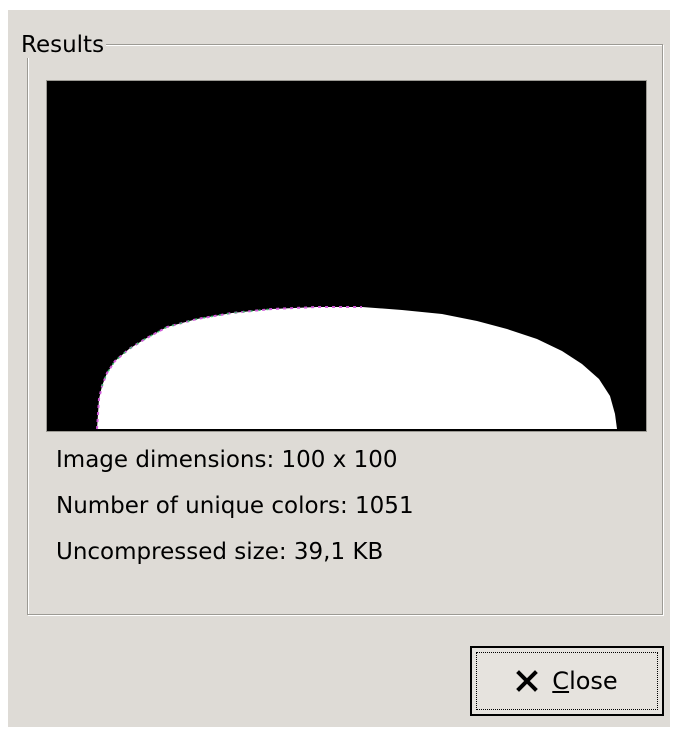 The width and height of the screenshot is (678, 729). I want to click on close-mnemonic: C, so click(561, 681).